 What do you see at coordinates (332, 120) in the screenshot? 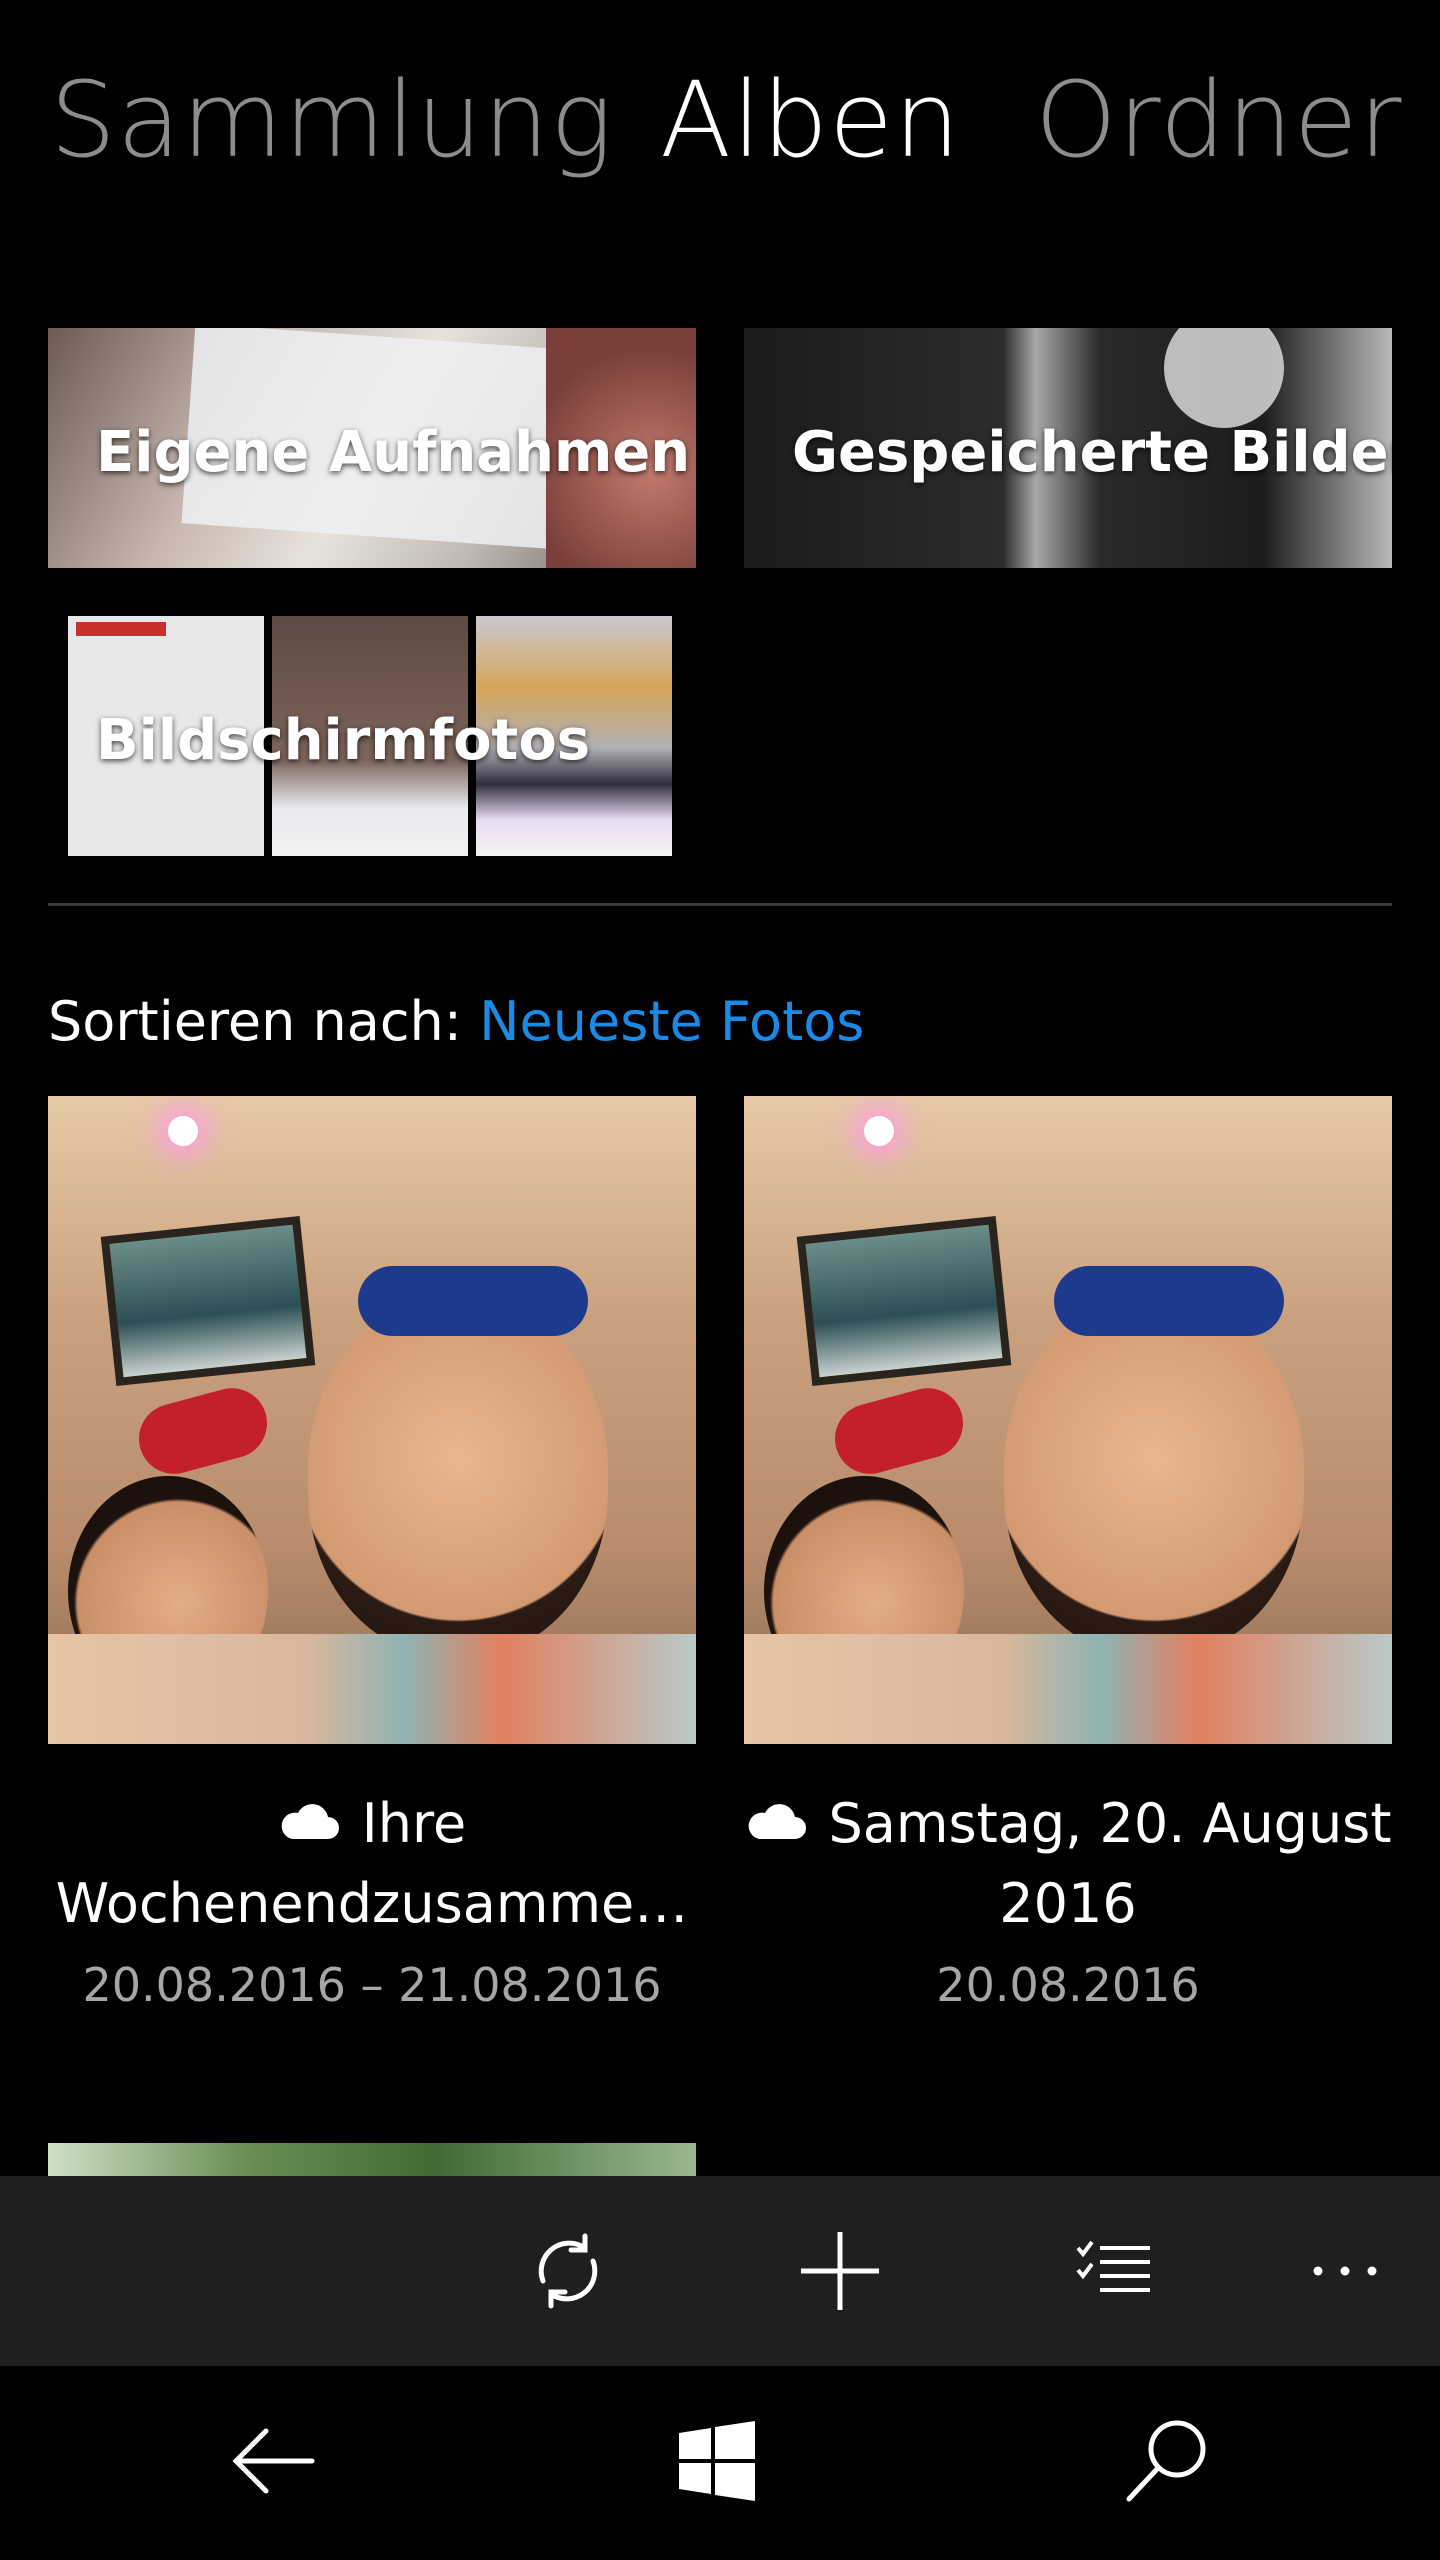
I see `tab-sammlung: Sammlung` at bounding box center [332, 120].